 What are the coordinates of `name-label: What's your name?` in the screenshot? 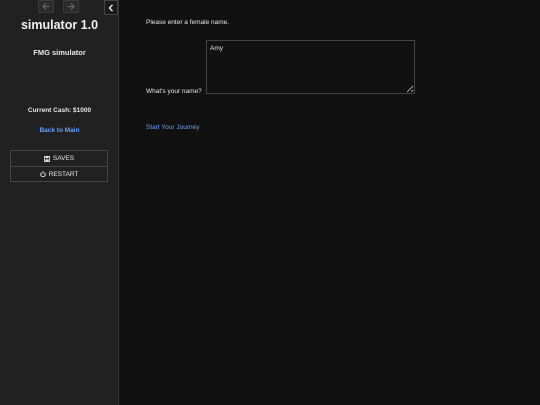 It's located at (174, 91).